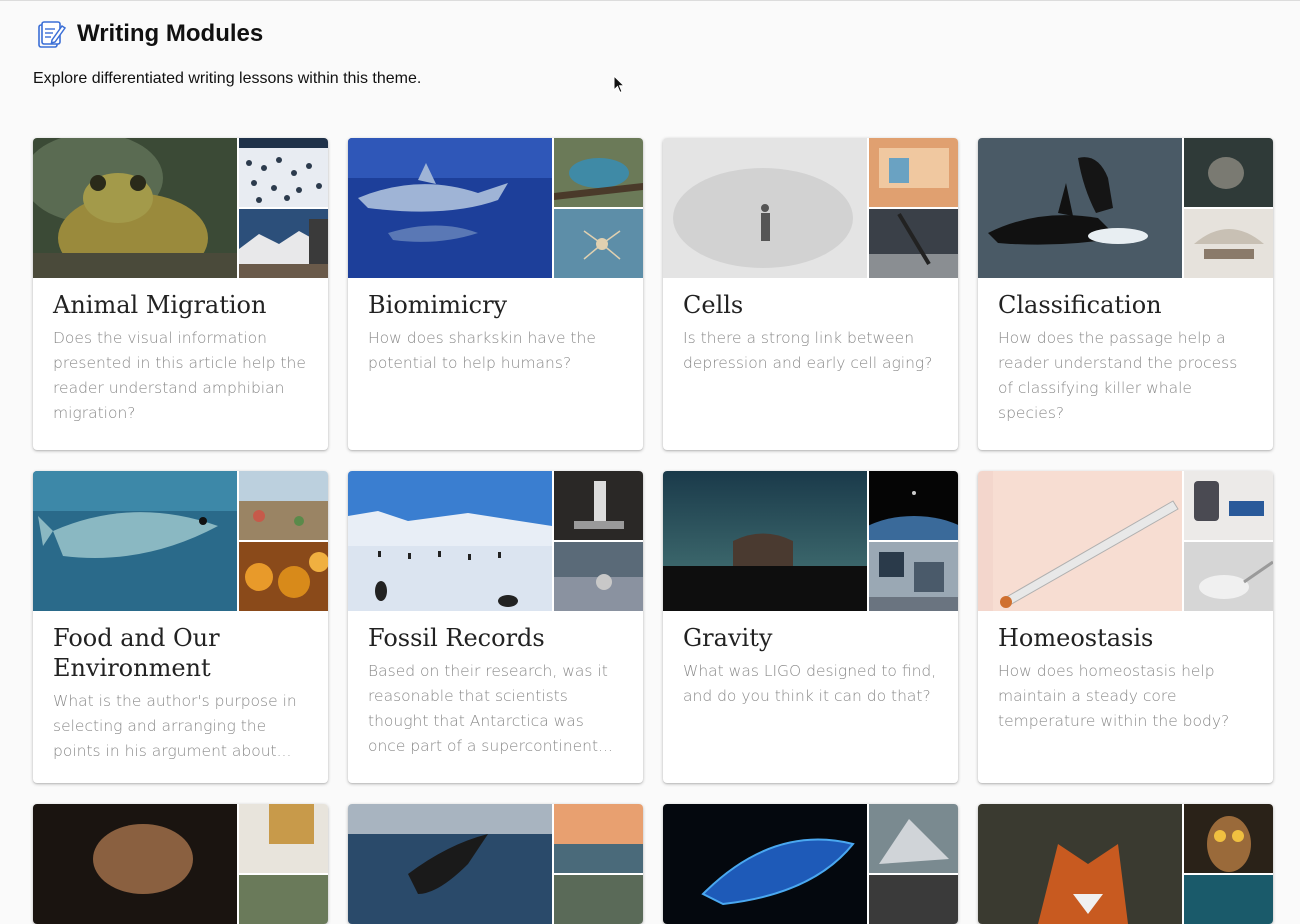 The image size is (1300, 924). Describe the element at coordinates (765, 541) in the screenshot. I see `observatory-image` at that location.